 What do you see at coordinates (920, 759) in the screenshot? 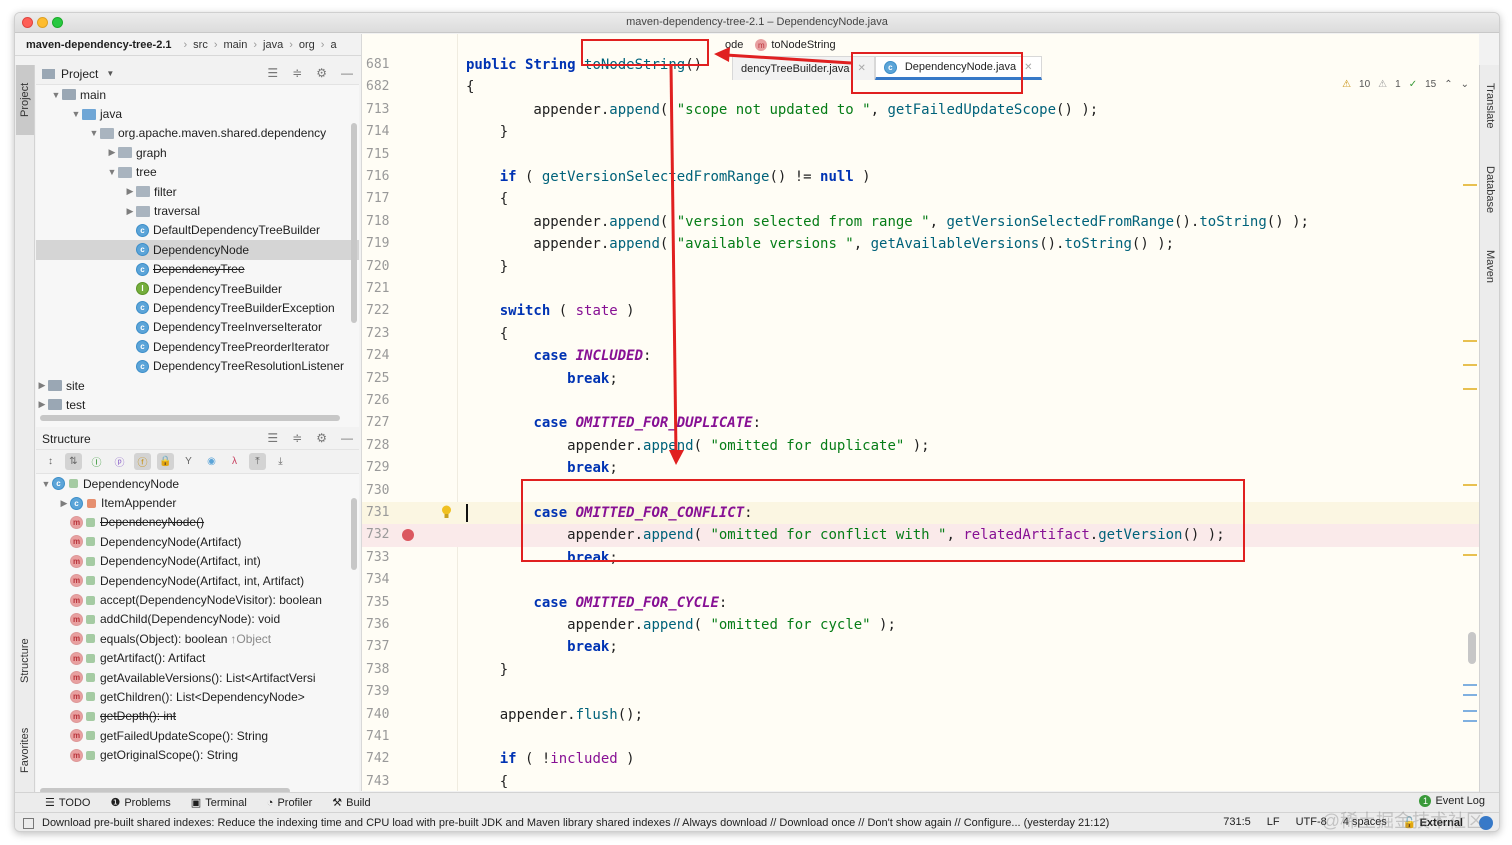
I see `code-line: 742 if ( !included )` at bounding box center [920, 759].